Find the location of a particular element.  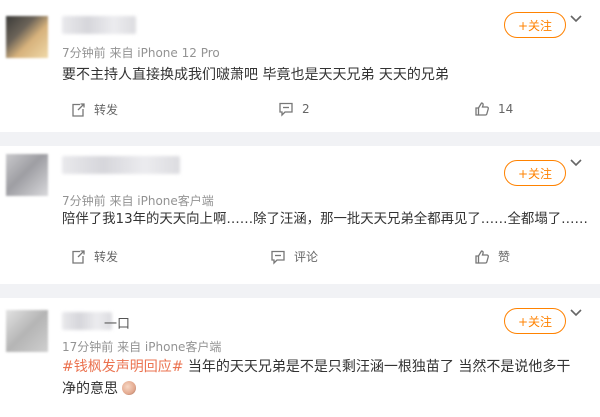

post-meta: 7分钟前 来自 iPhone客户端 is located at coordinates (138, 200).